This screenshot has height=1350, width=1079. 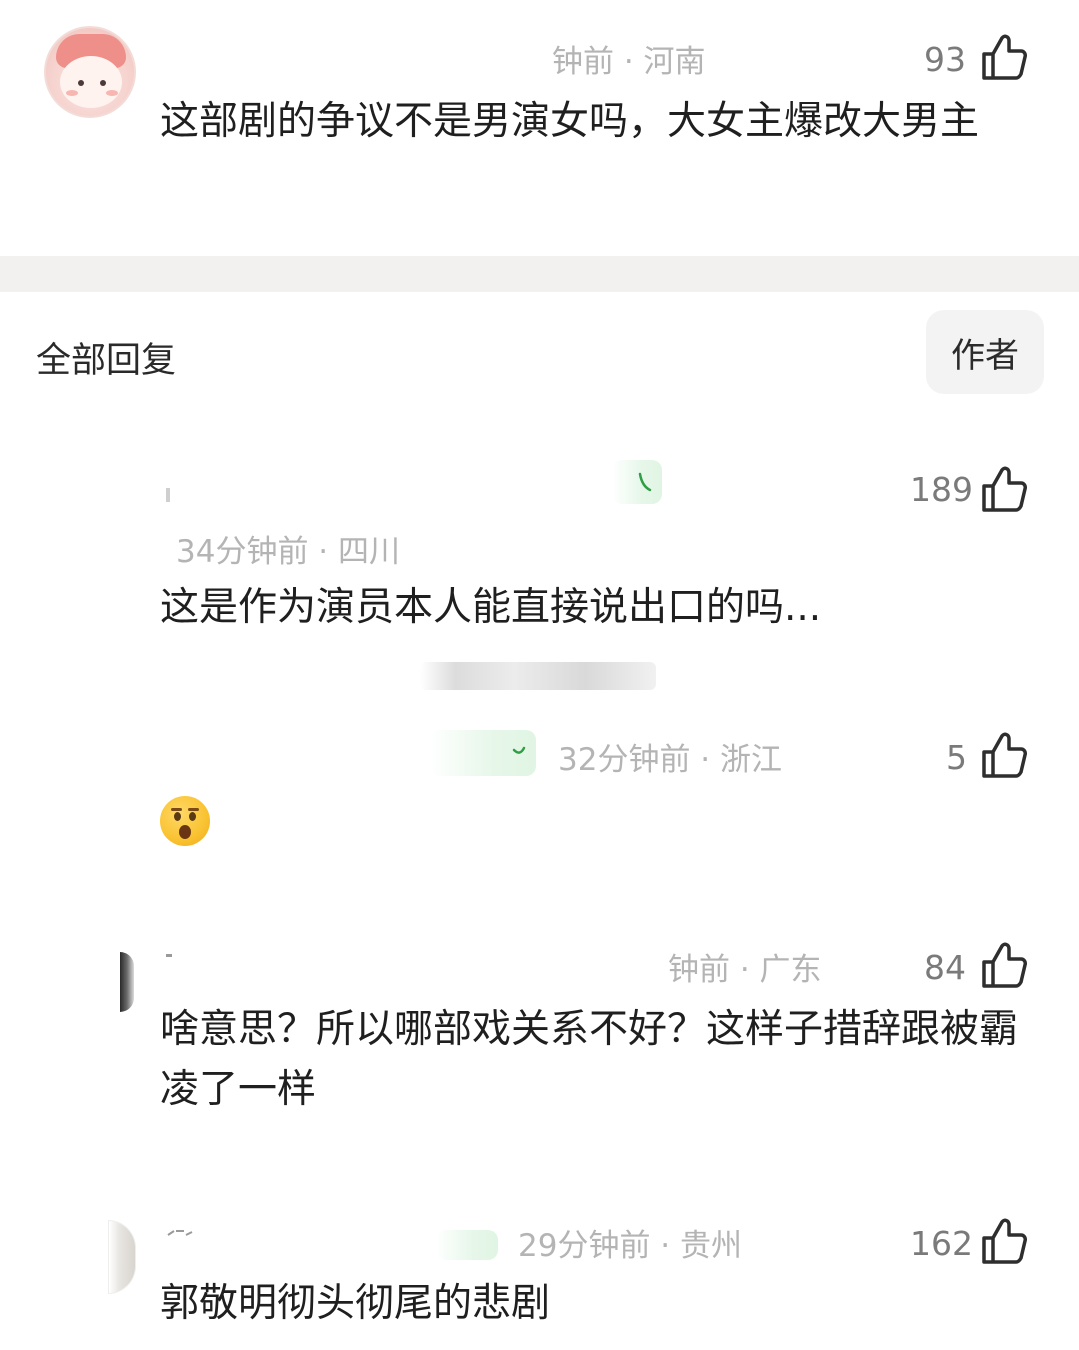 I want to click on reply-time-location: 钟前 · 广东, so click(x=745, y=970).